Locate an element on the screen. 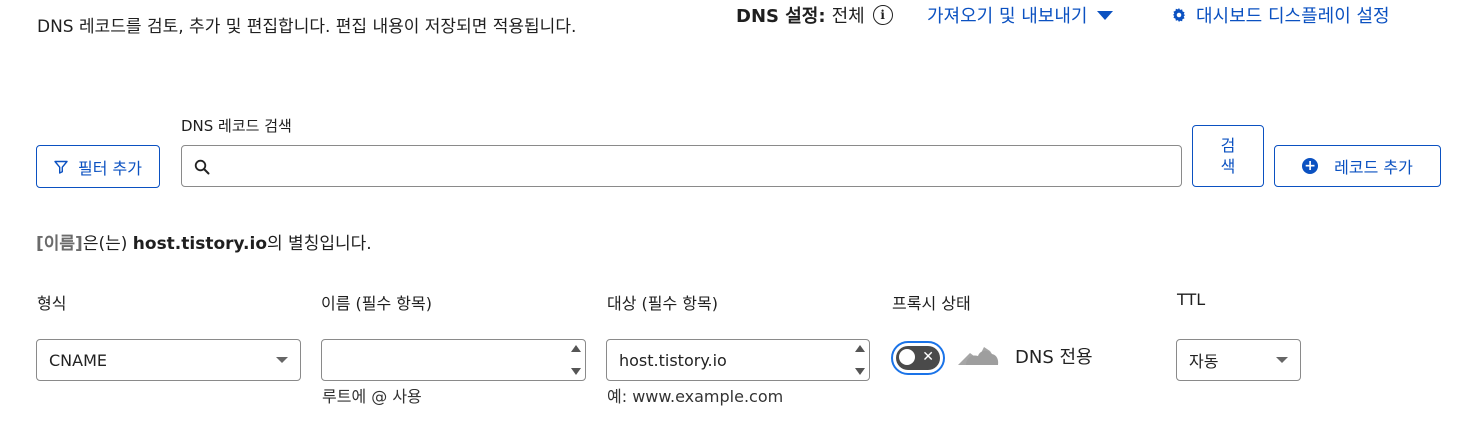 The height and width of the screenshot is (428, 1474). proxy-toggle: ✕ is located at coordinates (918, 358).